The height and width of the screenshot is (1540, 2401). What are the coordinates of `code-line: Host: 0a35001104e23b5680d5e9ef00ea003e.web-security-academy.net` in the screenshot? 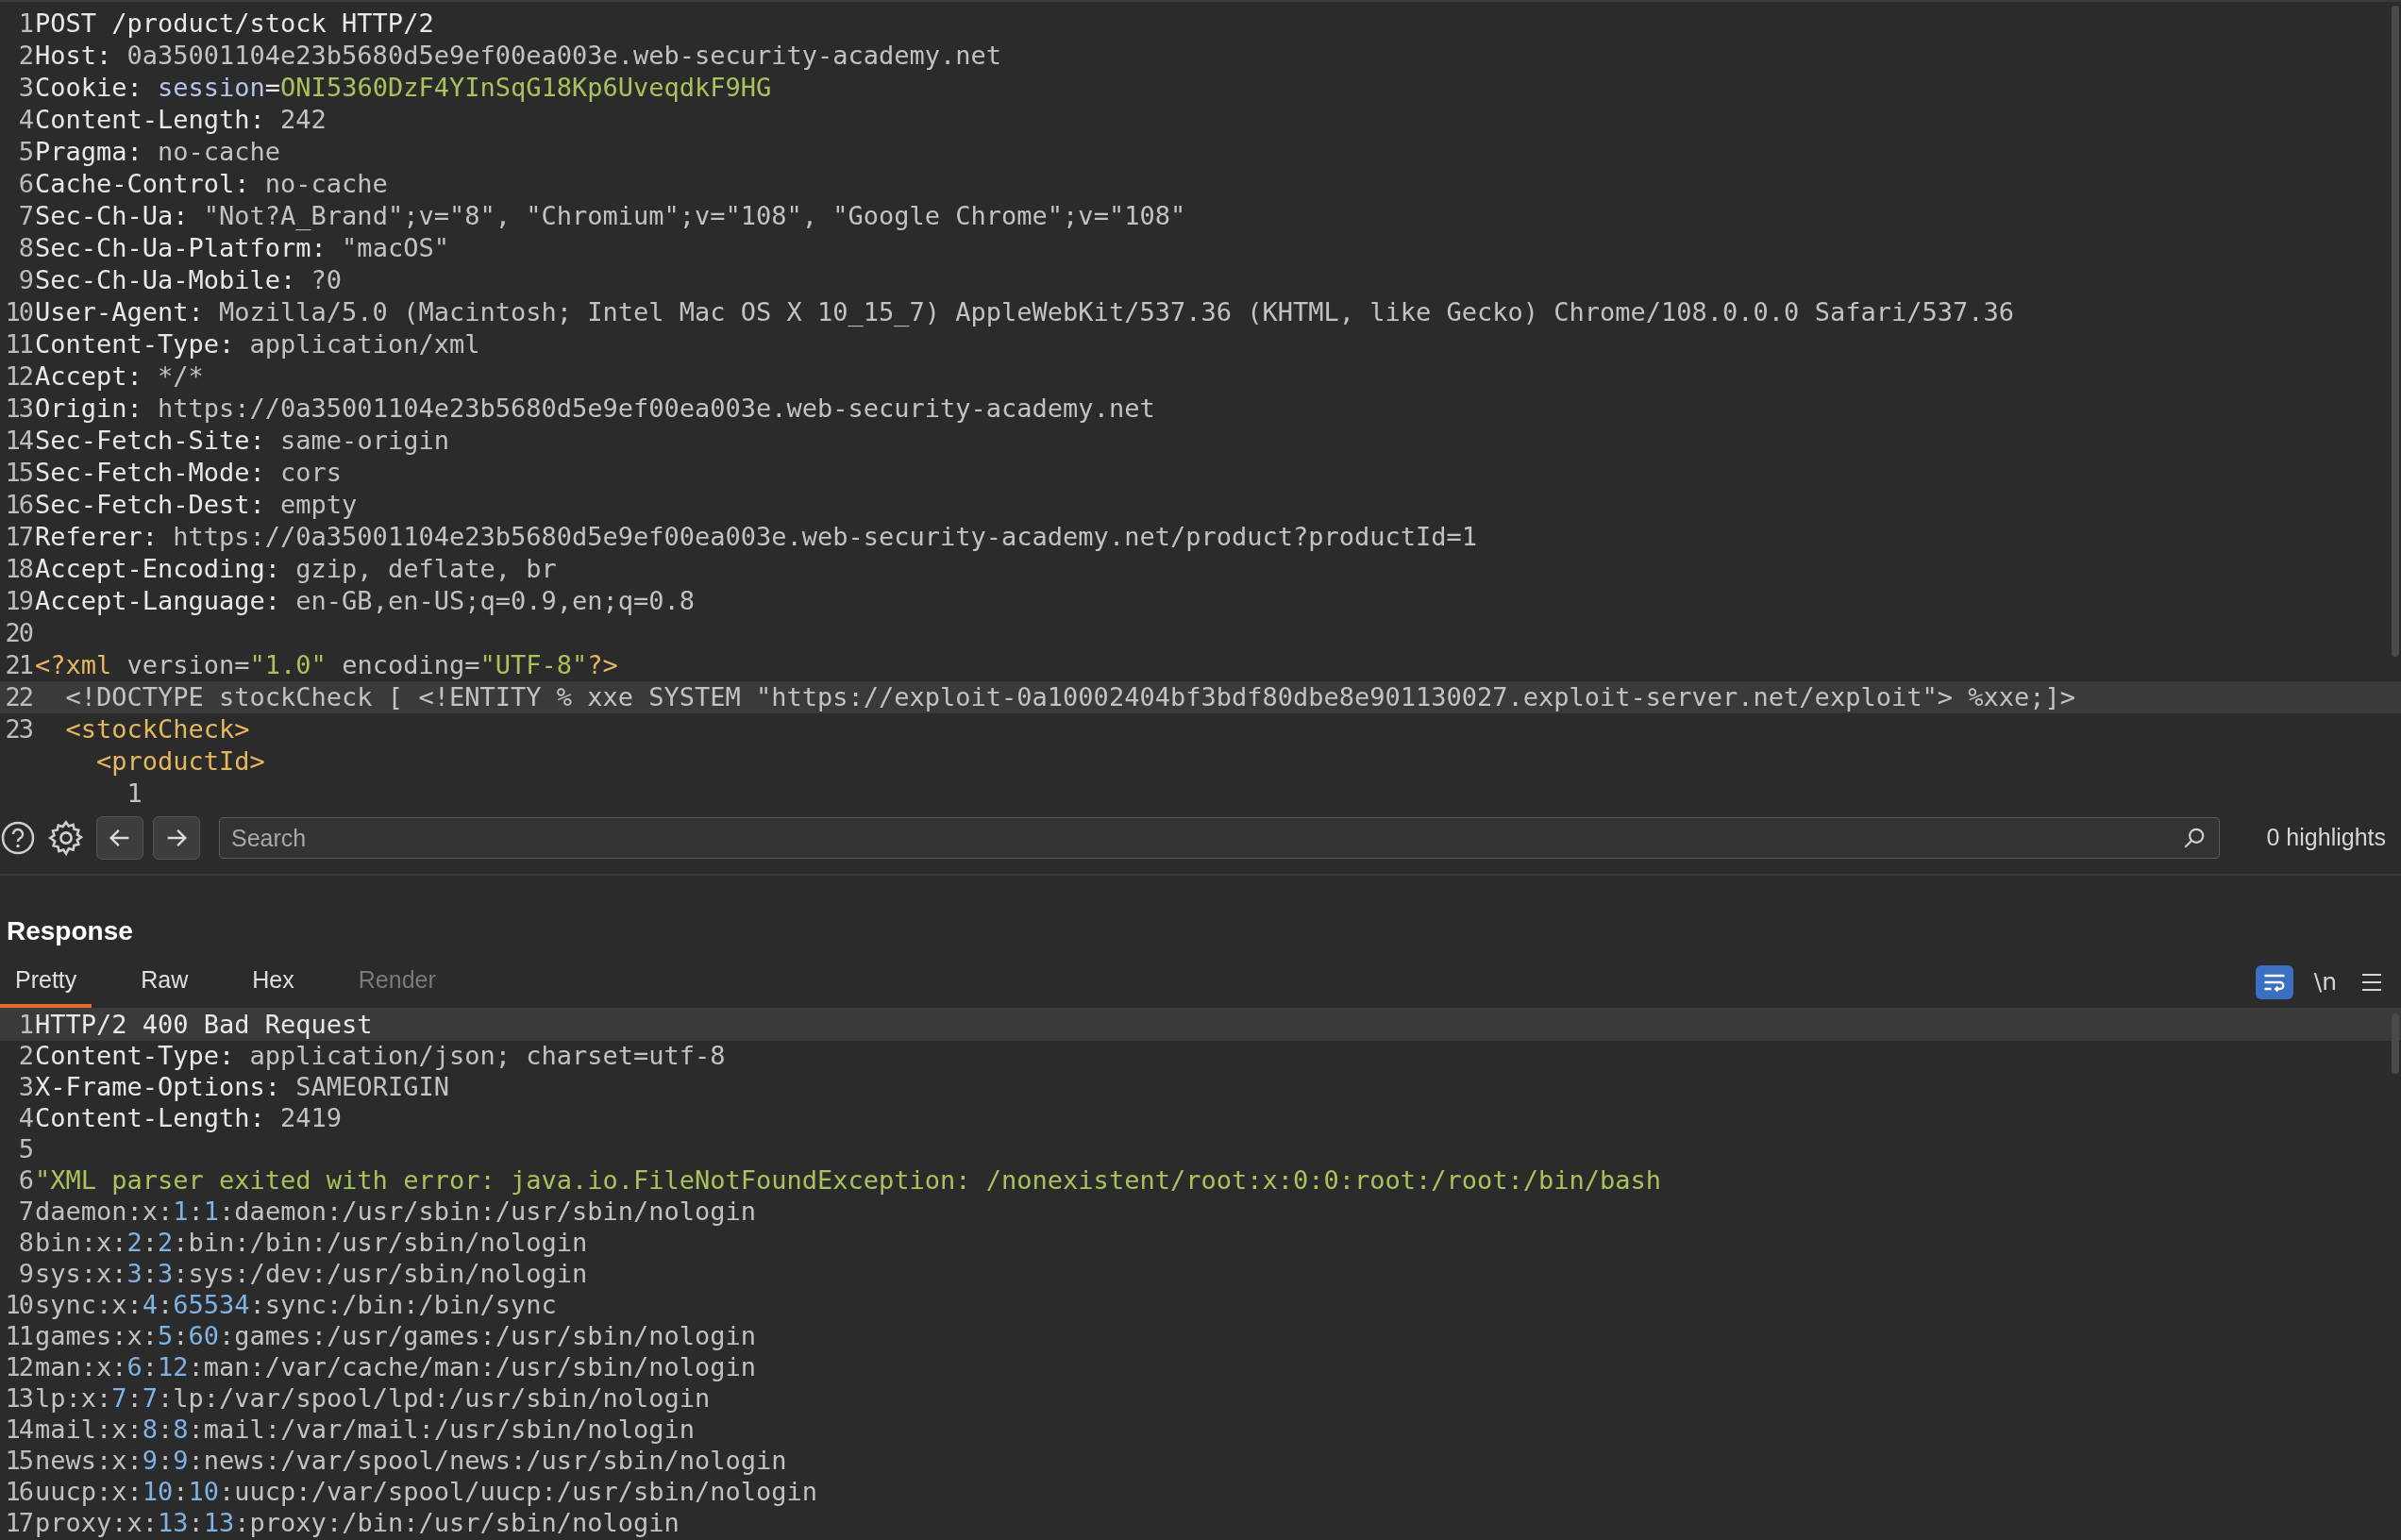 It's located at (518, 55).